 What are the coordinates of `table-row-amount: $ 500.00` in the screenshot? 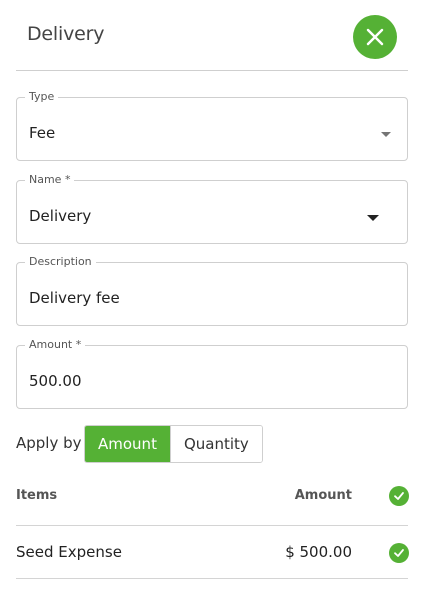 It's located at (318, 552).